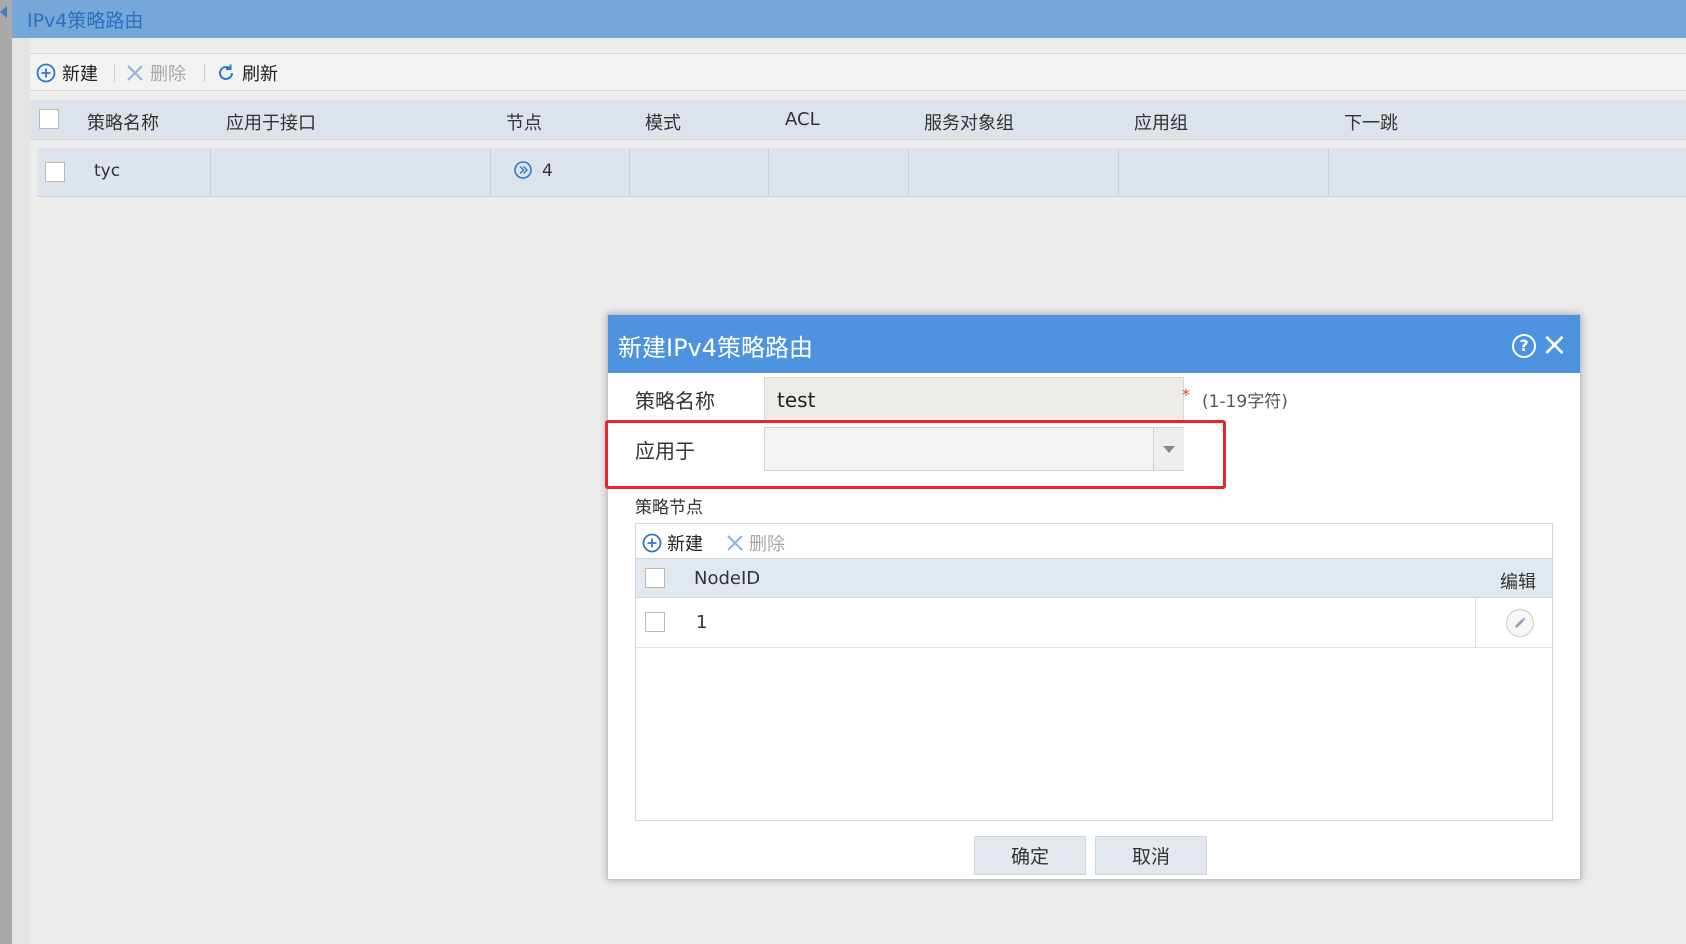 Image resolution: width=1686 pixels, height=944 pixels. Describe the element at coordinates (523, 170) in the screenshot. I see `expand-nodes-icon` at that location.